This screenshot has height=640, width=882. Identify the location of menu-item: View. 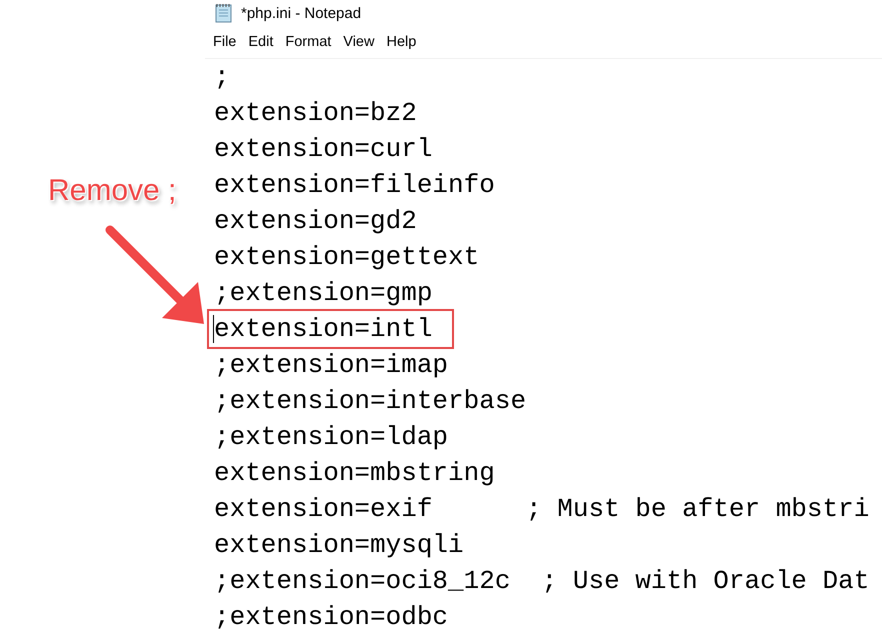
(358, 42).